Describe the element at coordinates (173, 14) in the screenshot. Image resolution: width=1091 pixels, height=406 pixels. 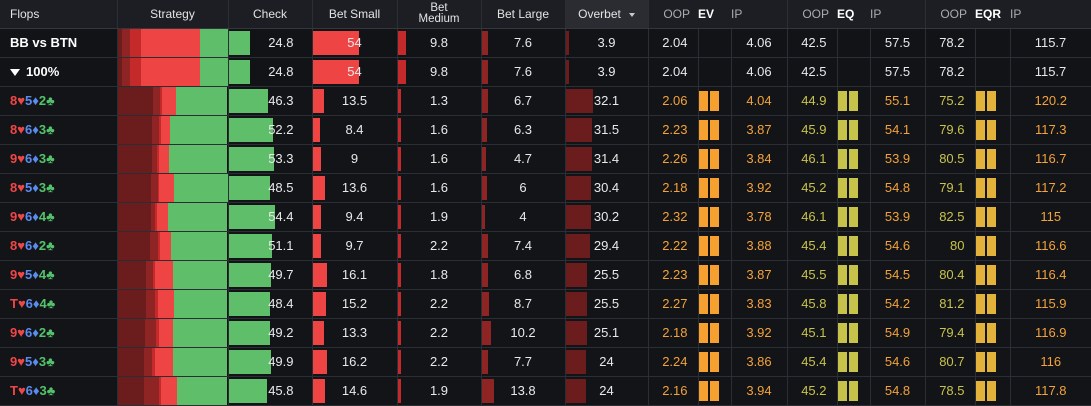
I see `col-strategy: Strategy` at that location.